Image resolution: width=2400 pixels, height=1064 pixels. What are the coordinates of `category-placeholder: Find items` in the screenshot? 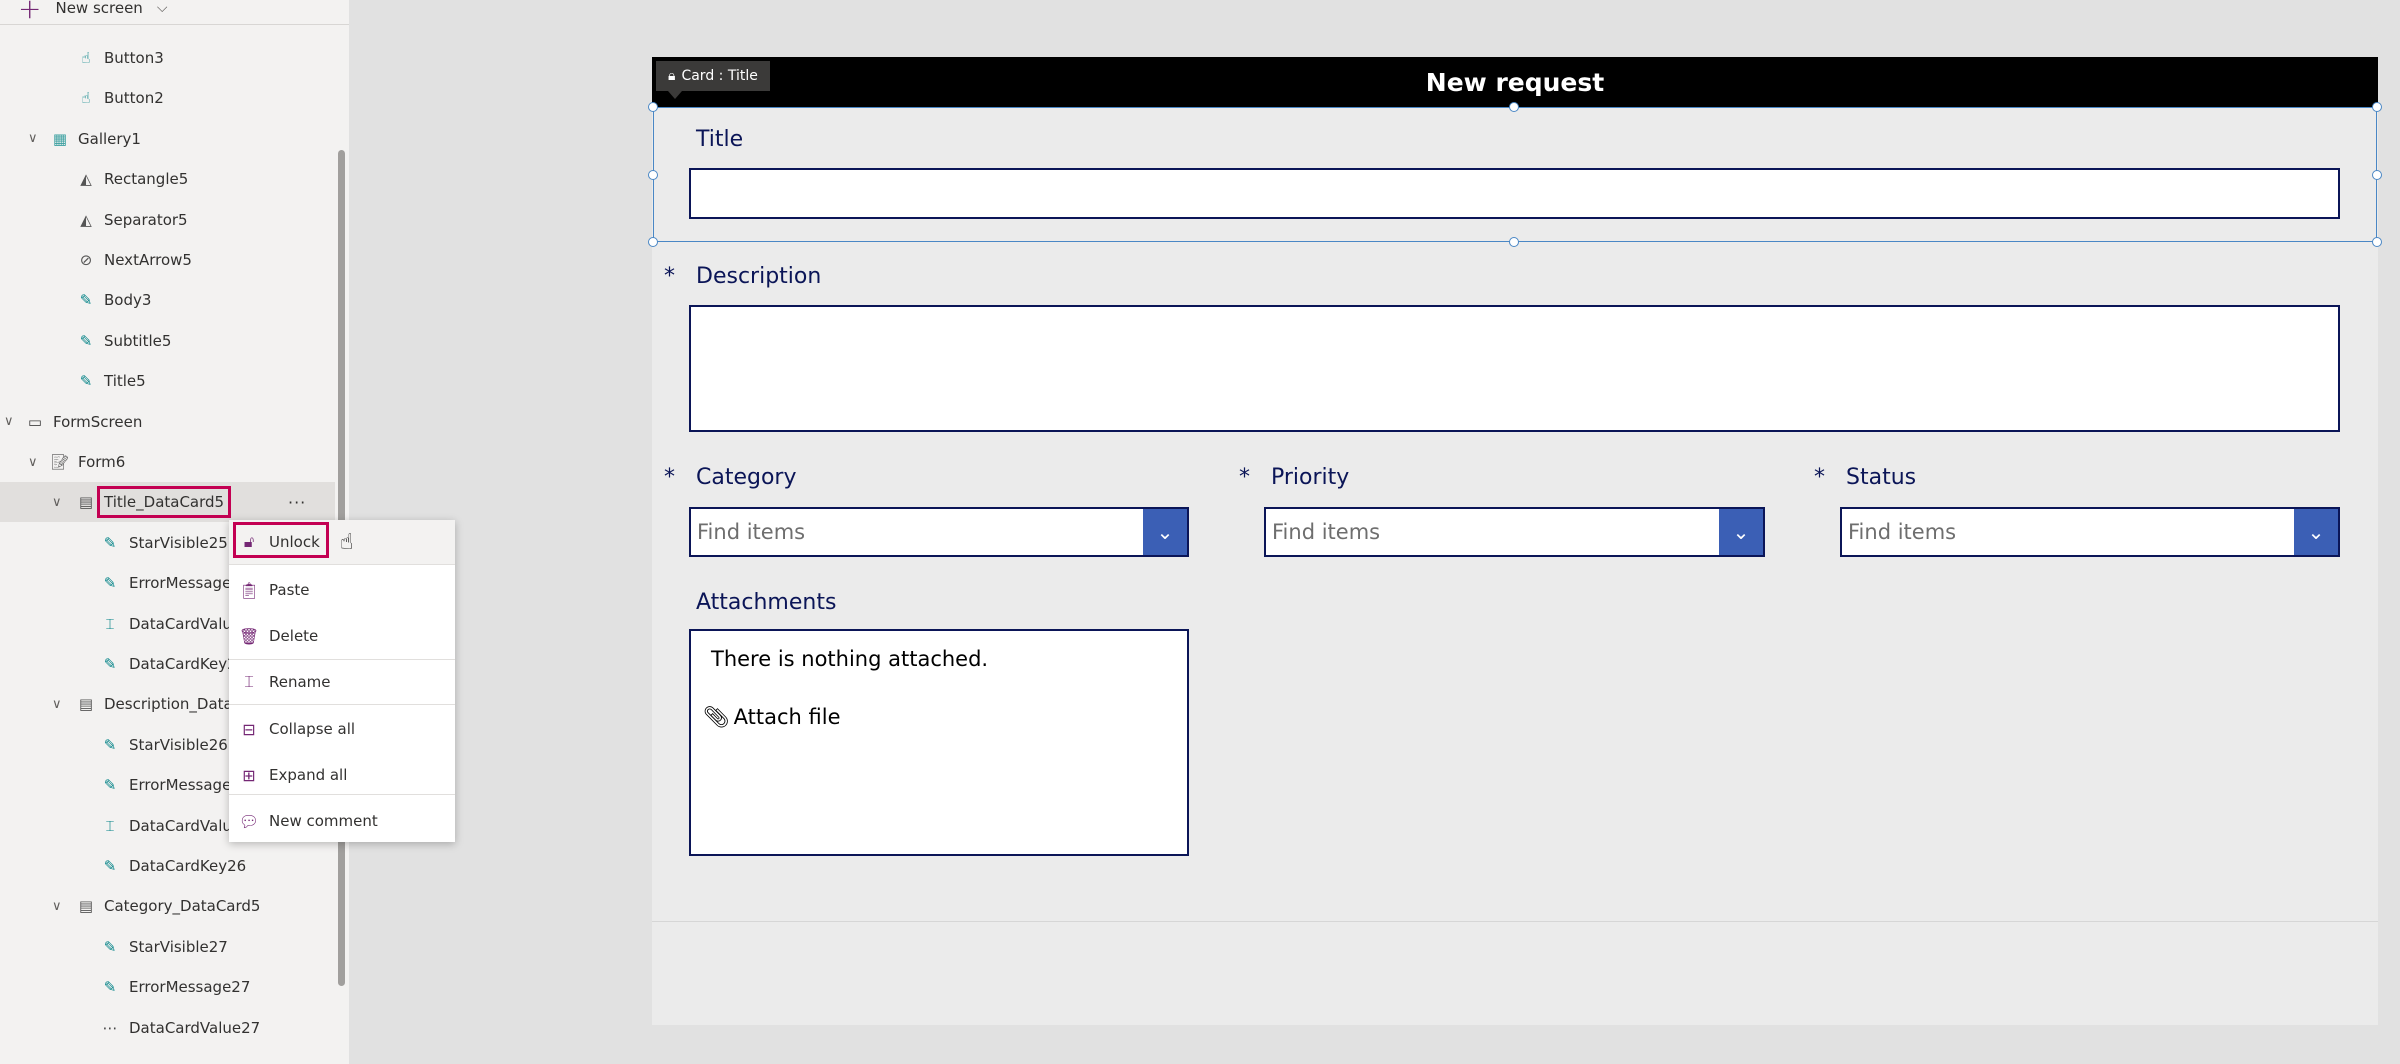 It's located at (751, 532).